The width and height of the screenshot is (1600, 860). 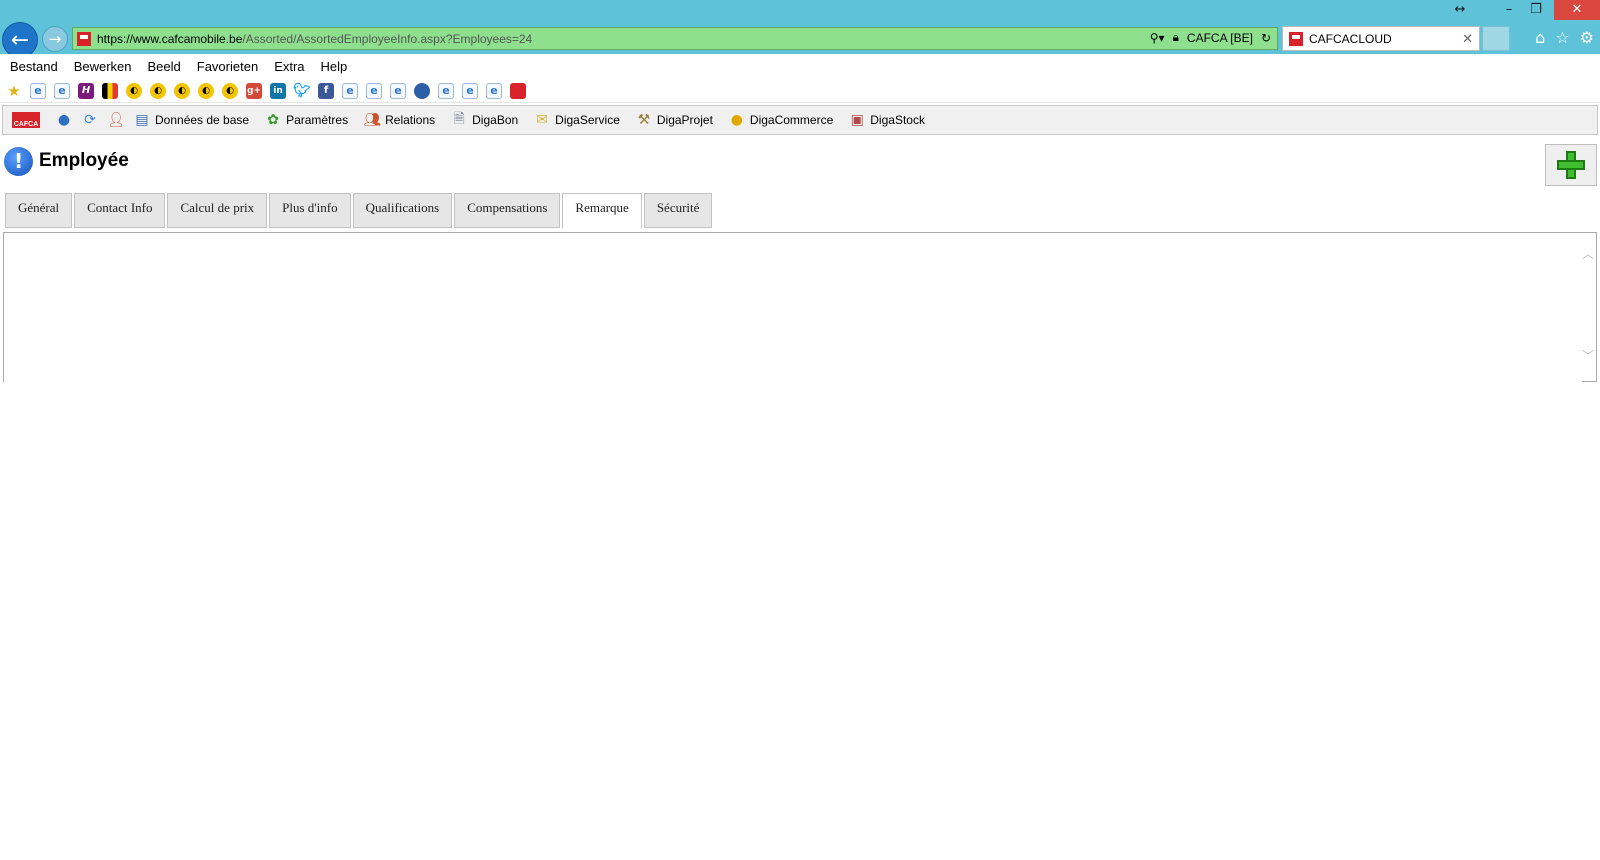 What do you see at coordinates (217, 210) in the screenshot?
I see `tab-calcul-de-prix: Calcul de prix` at bounding box center [217, 210].